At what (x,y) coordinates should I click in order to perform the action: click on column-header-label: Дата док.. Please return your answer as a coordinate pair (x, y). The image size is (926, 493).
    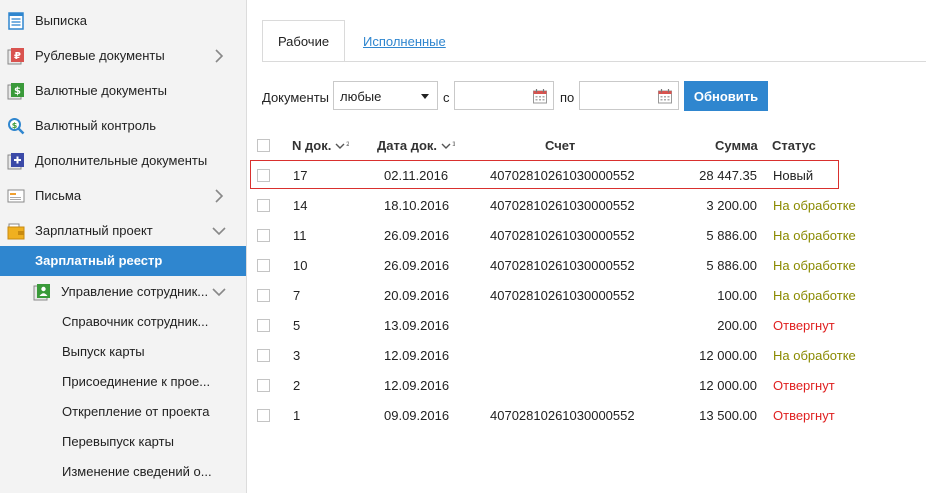
    Looking at the image, I should click on (407, 145).